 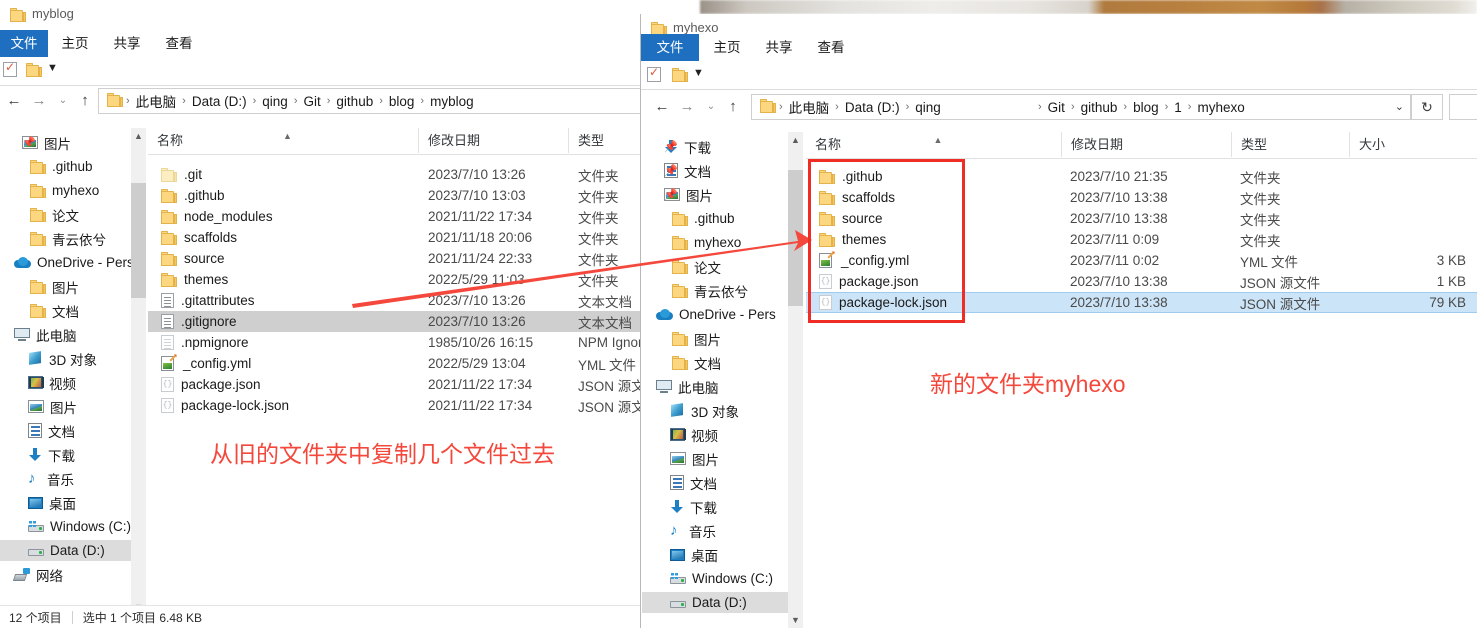 What do you see at coordinates (394, 237) in the screenshot?
I see `table-row: scaffolds 2021/11/18 20:06 文件夹` at bounding box center [394, 237].